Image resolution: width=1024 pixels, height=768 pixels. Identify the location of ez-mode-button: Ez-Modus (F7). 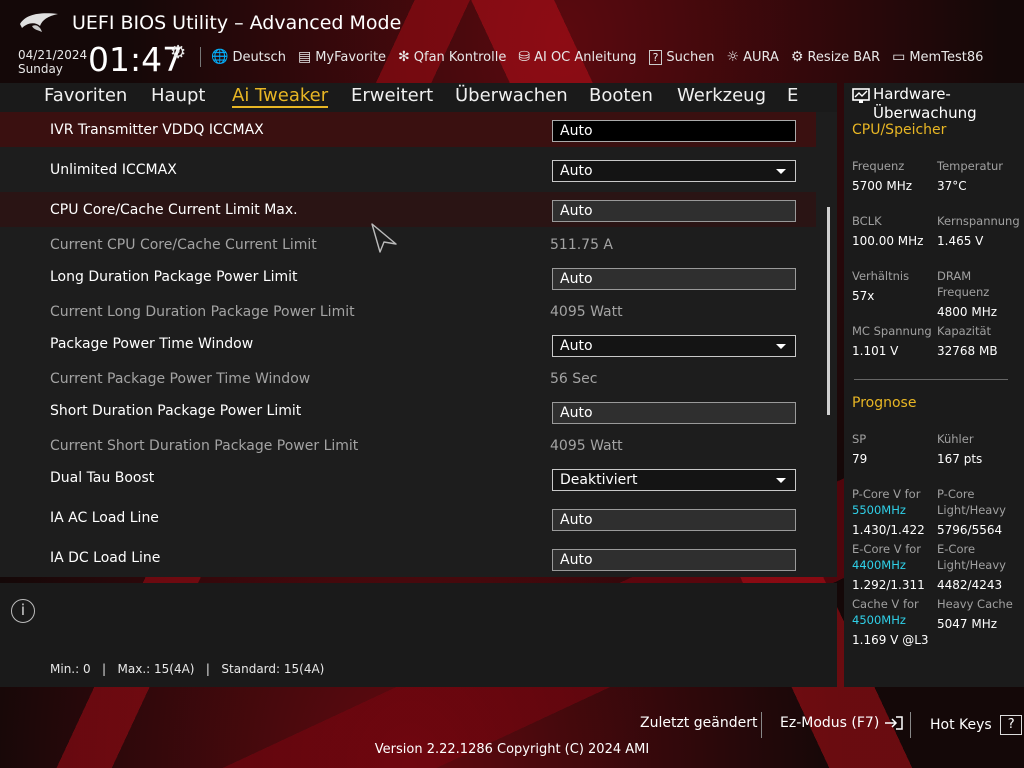
(842, 723).